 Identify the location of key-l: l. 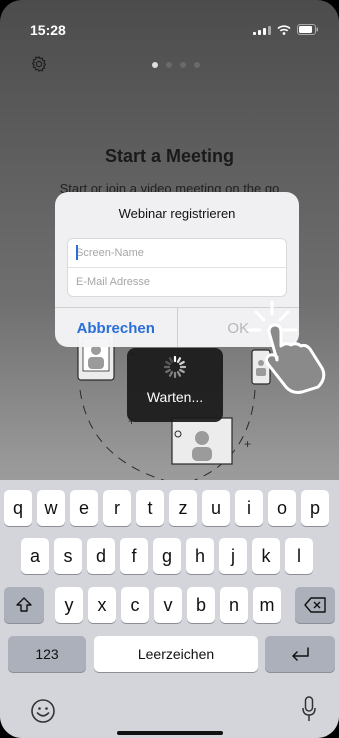
(299, 556).